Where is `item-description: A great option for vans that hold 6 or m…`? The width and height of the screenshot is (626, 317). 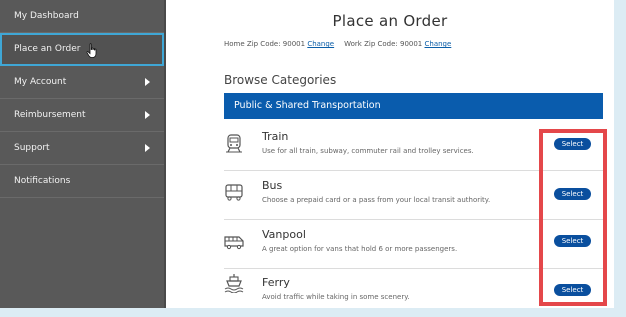 item-description: A great option for vans that hold 6 or m… is located at coordinates (360, 249).